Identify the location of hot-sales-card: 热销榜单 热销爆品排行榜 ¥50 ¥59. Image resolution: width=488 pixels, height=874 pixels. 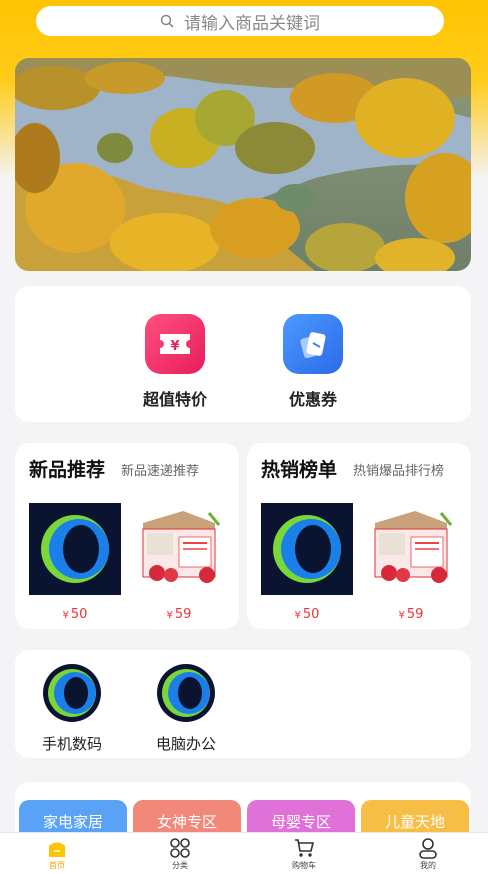
(359, 536).